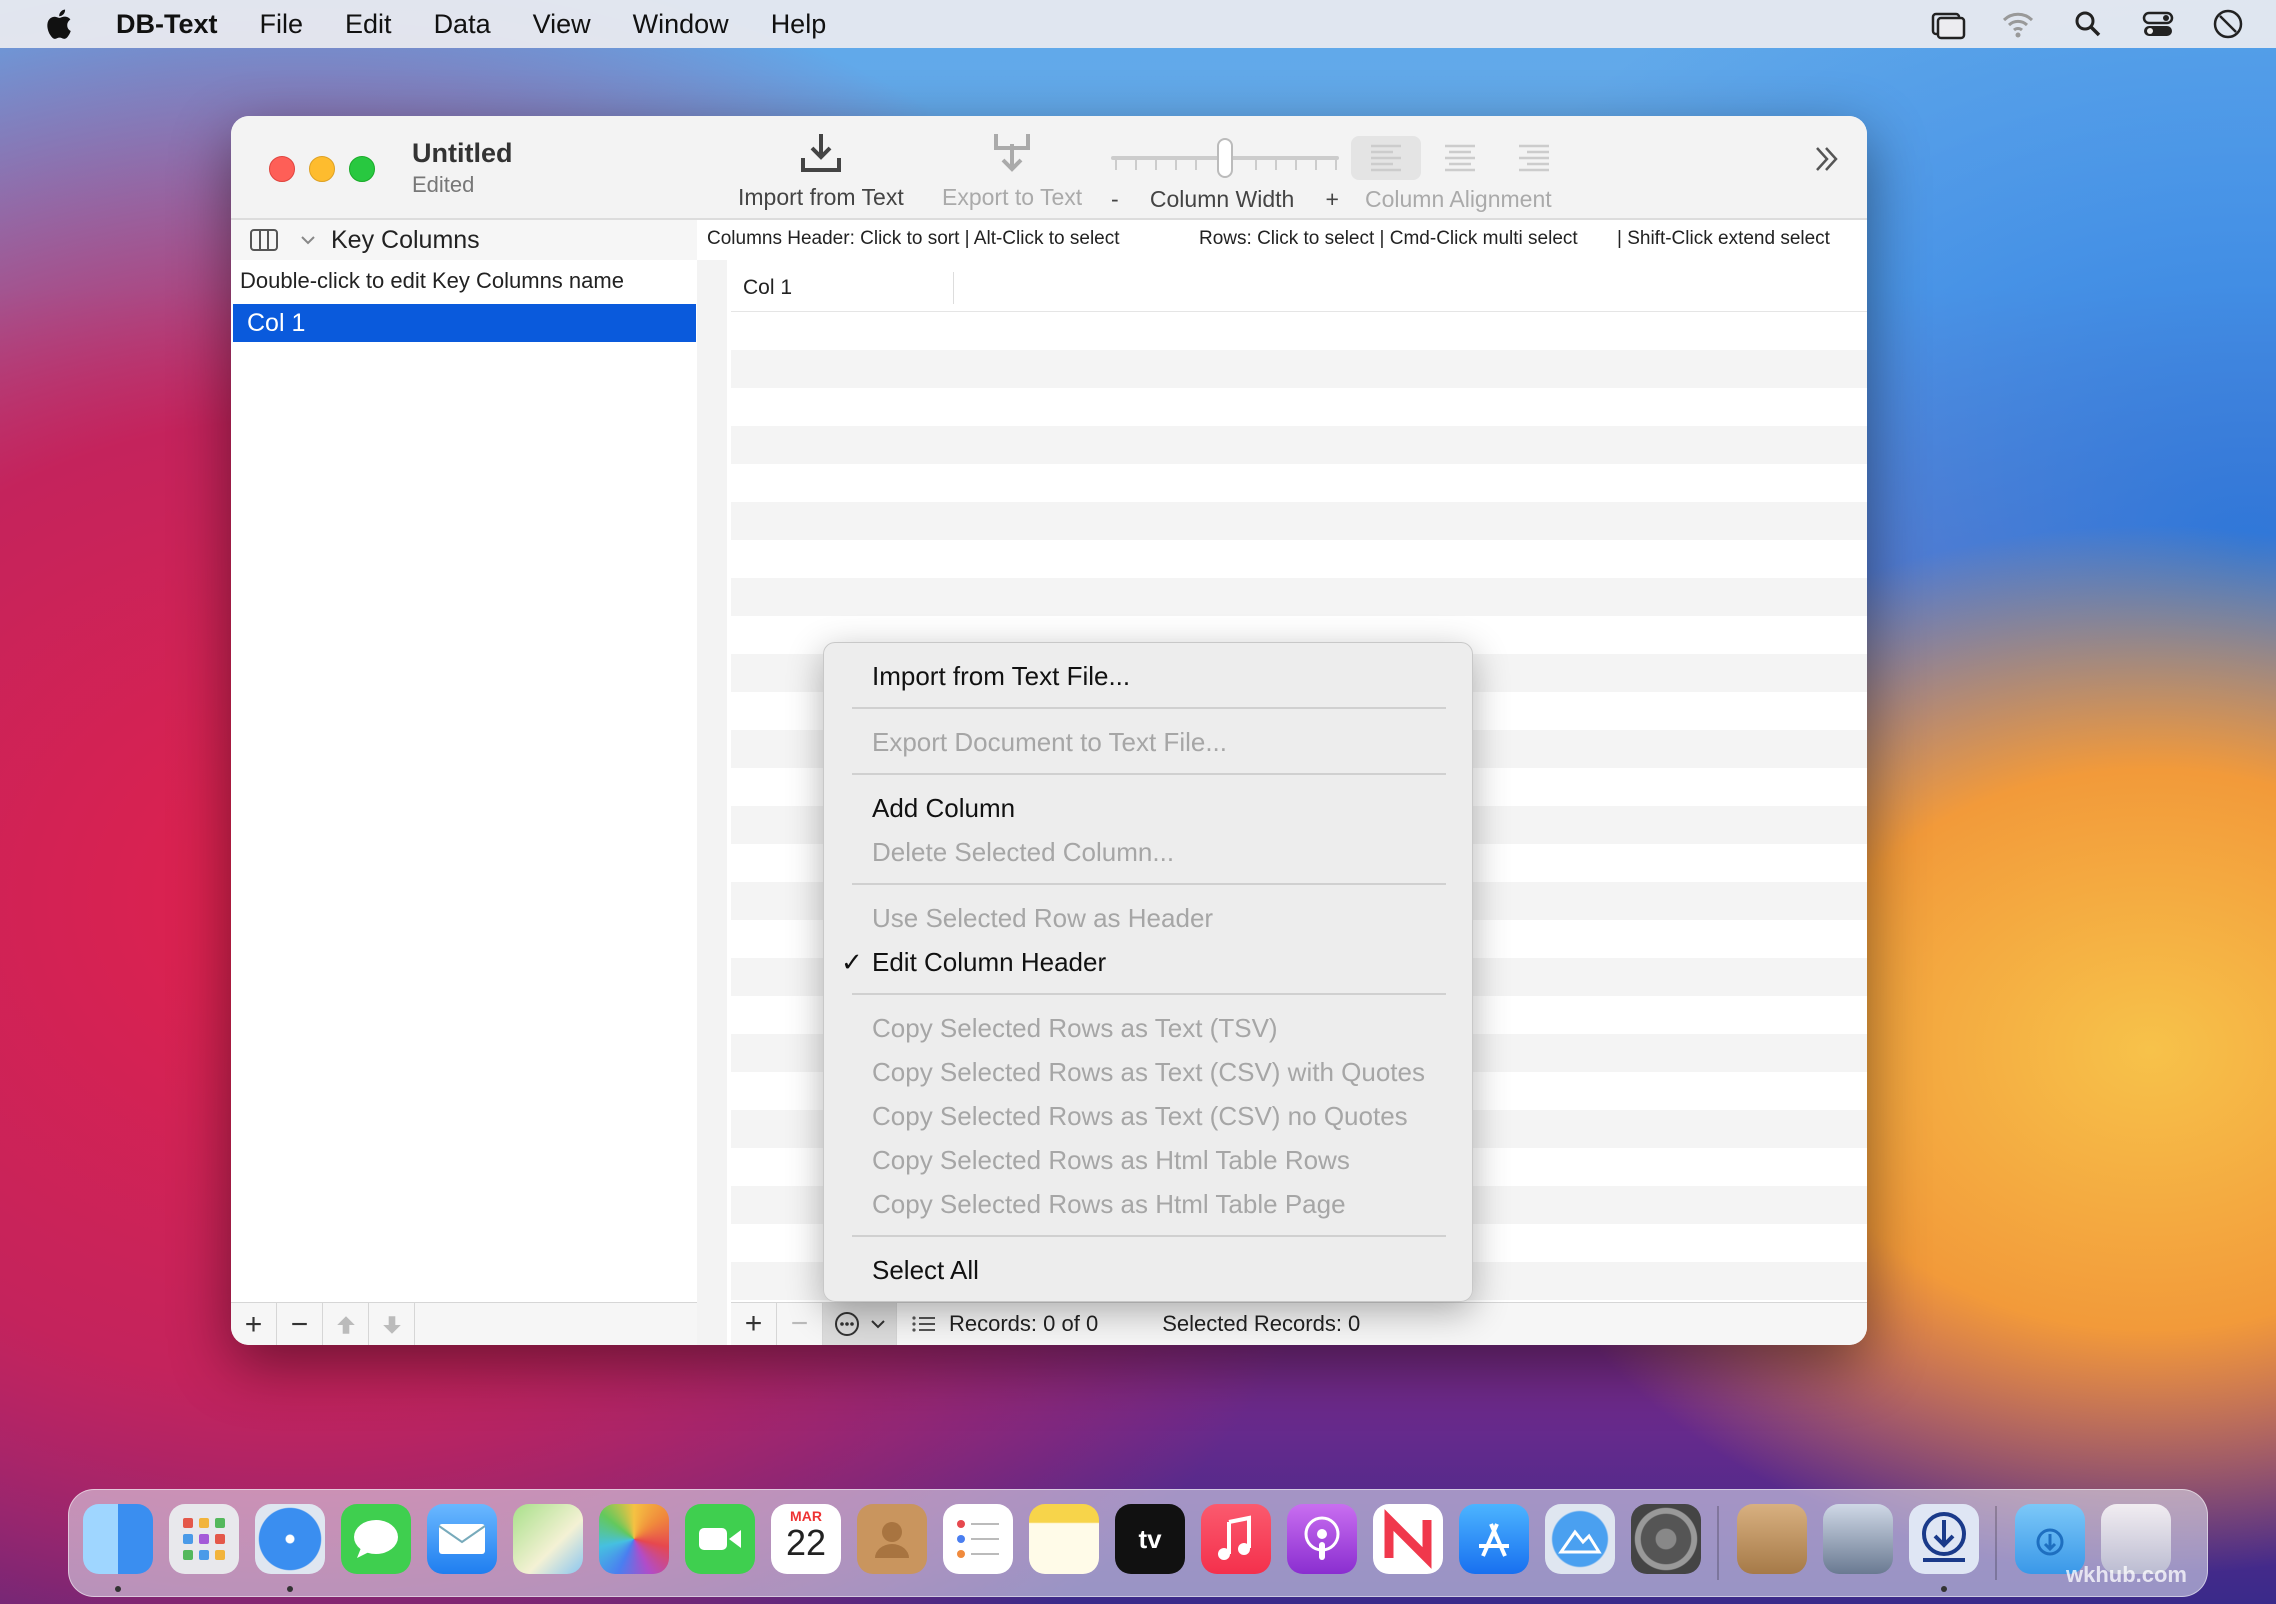 This screenshot has width=2276, height=1604. I want to click on export-to-text-button: Export to Text, so click(1012, 170).